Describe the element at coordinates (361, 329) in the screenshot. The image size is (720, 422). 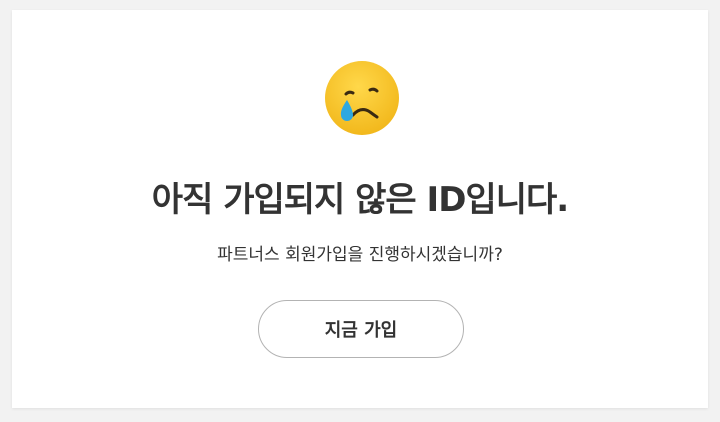
I see `signup-now-button: 지금 가입` at that location.